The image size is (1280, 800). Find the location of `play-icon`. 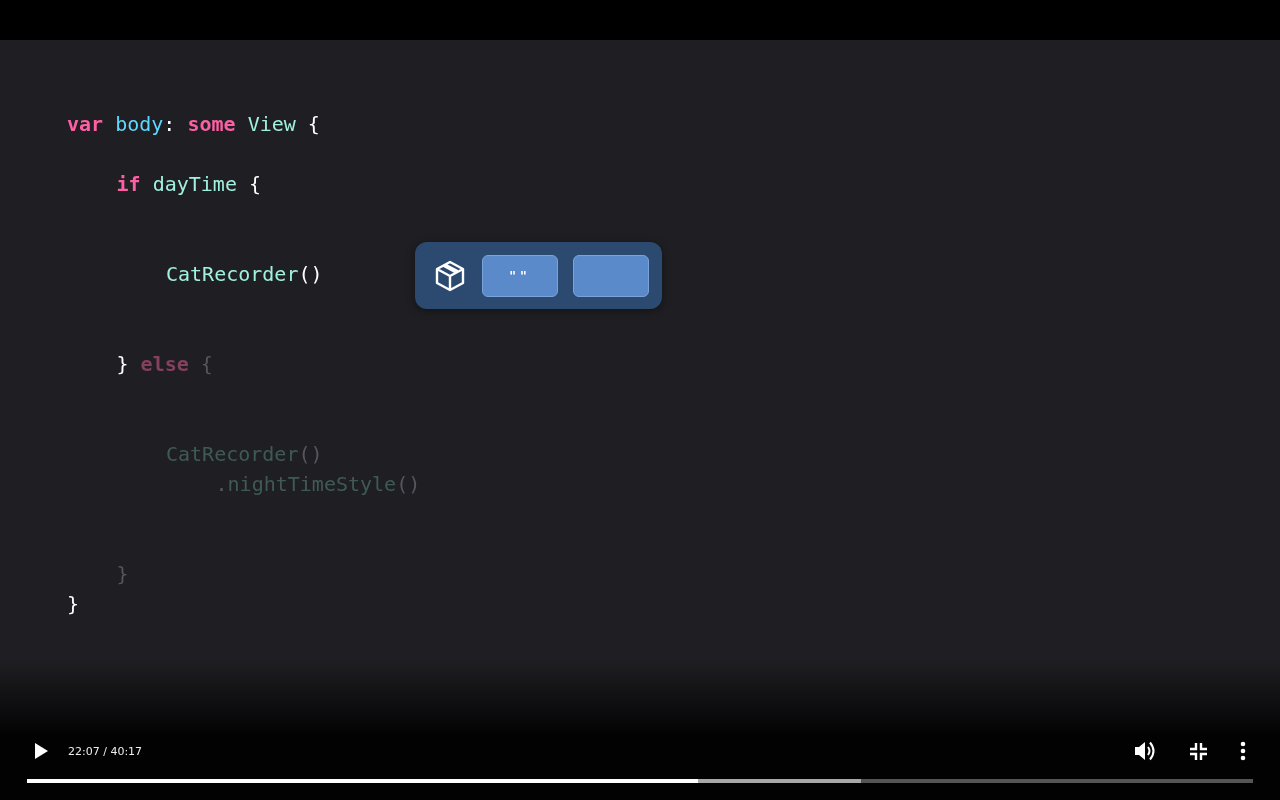

play-icon is located at coordinates (41, 751).